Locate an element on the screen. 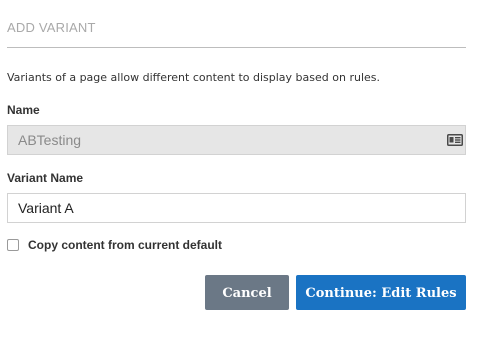  copy-content-checkbox is located at coordinates (13, 245).